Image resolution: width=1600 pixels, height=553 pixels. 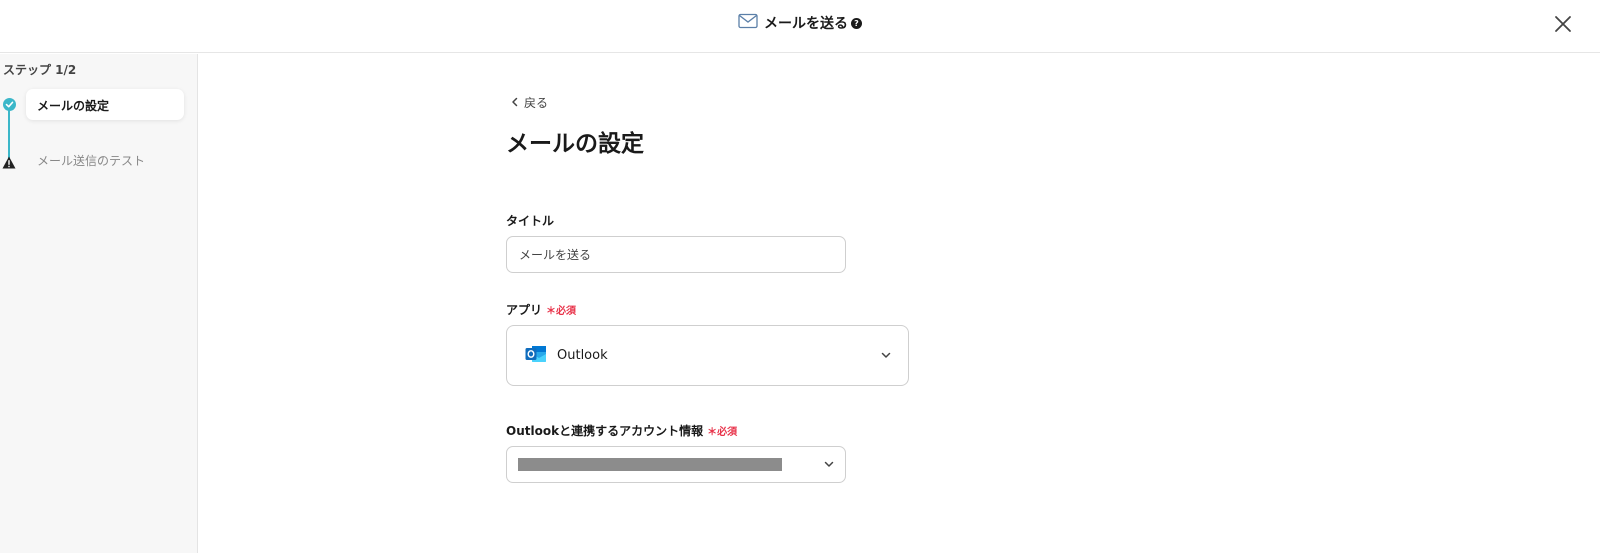 What do you see at coordinates (536, 103) in the screenshot?
I see `back-label: 戻る` at bounding box center [536, 103].